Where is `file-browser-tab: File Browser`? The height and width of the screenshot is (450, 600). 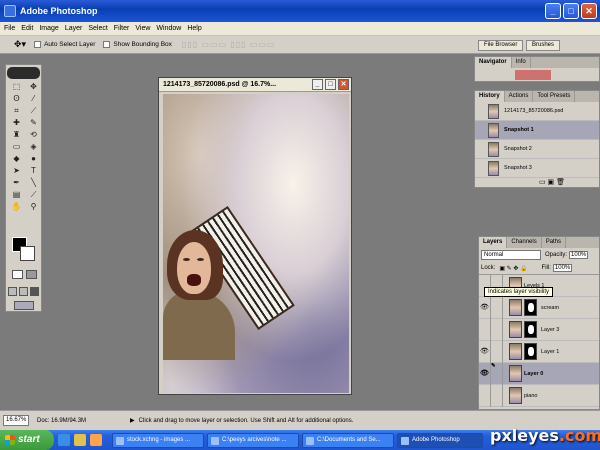
file-browser-tab: File Browser is located at coordinates (501, 45).